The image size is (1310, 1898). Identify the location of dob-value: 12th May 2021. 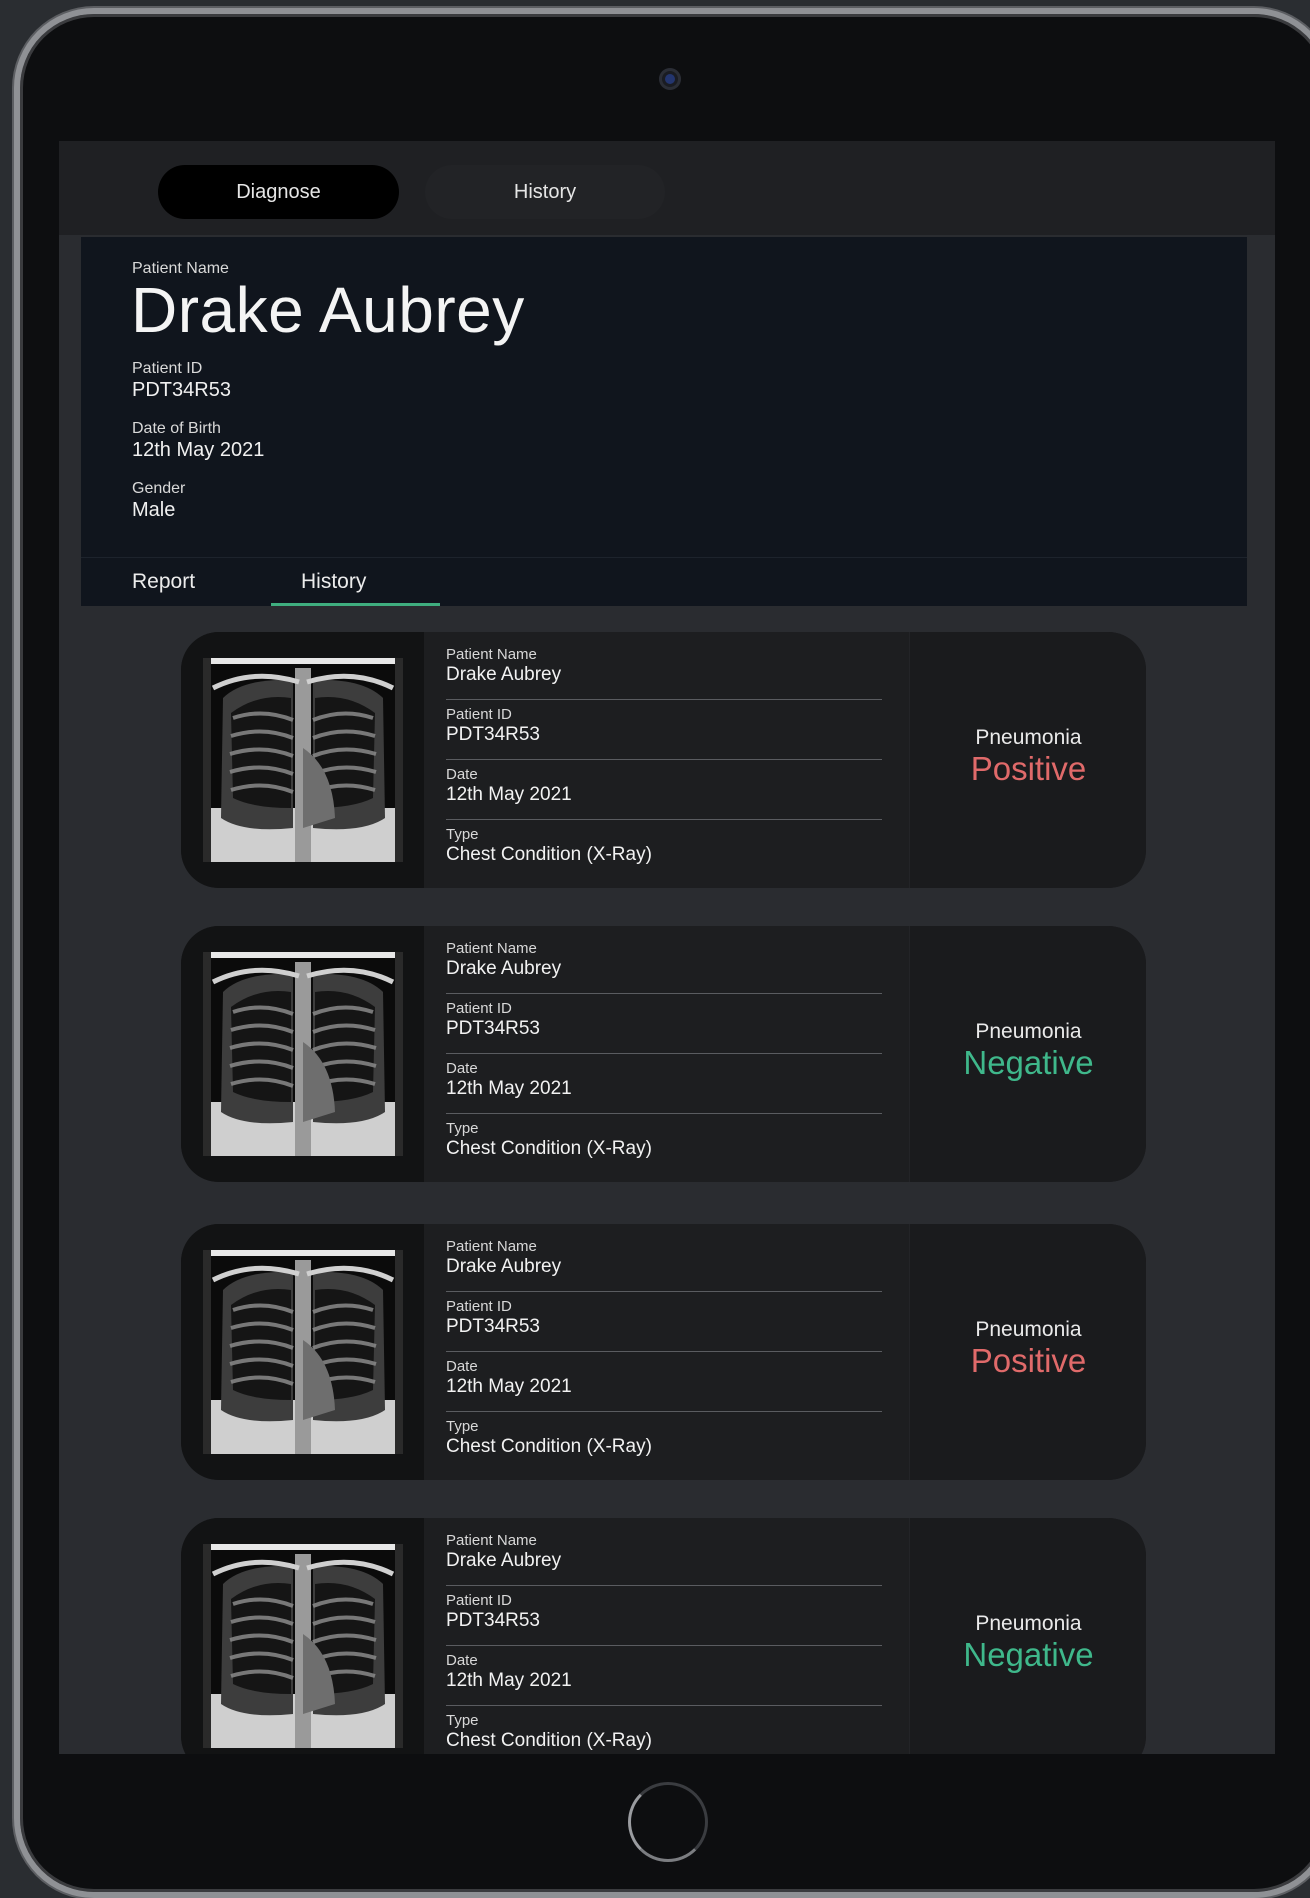
(198, 450).